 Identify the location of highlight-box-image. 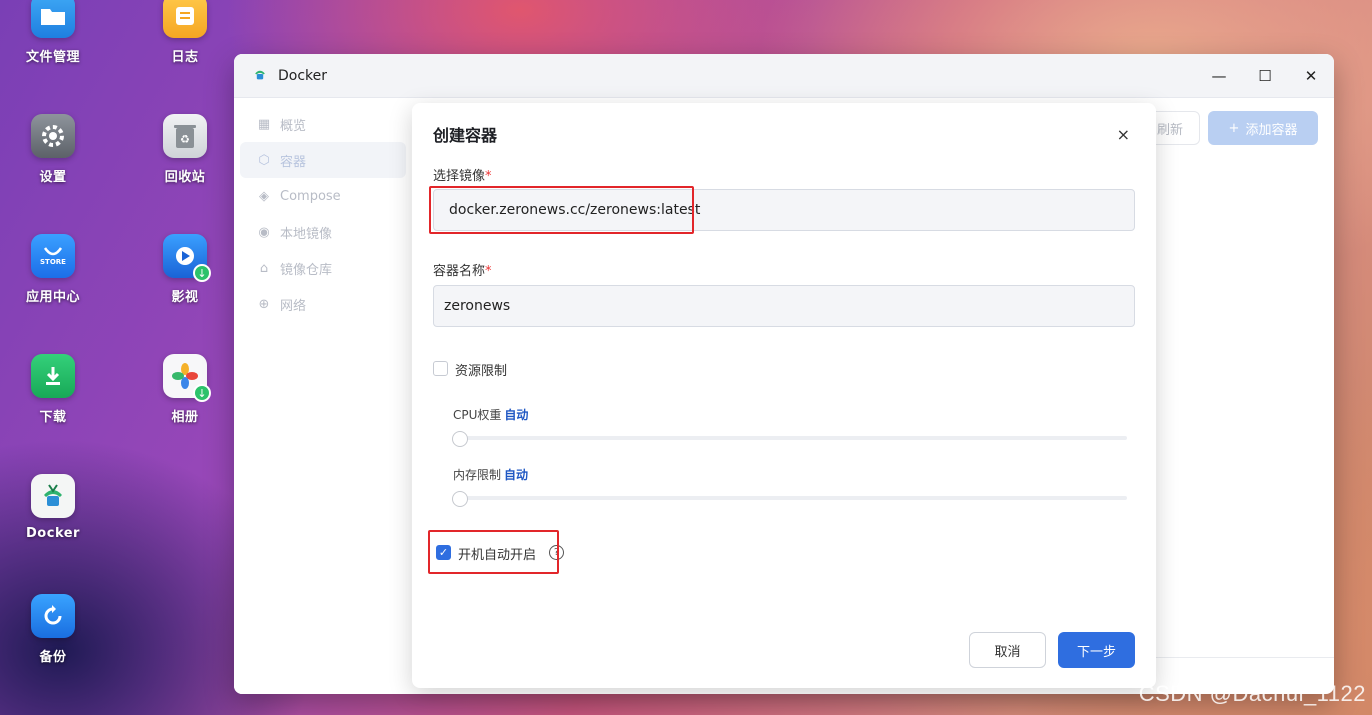
(561, 210).